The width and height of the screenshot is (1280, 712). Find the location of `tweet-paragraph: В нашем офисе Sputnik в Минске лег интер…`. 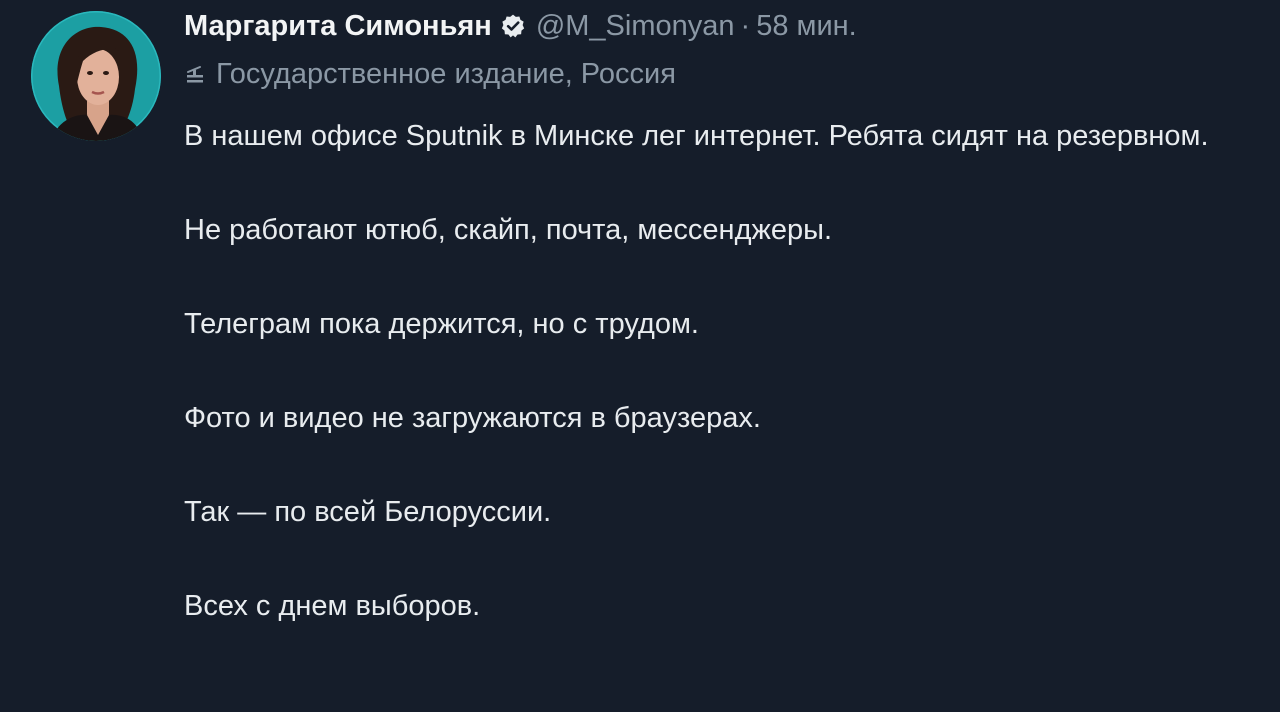

tweet-paragraph: В нашем офисе Sputnik в Минске лег интер… is located at coordinates (696, 136).